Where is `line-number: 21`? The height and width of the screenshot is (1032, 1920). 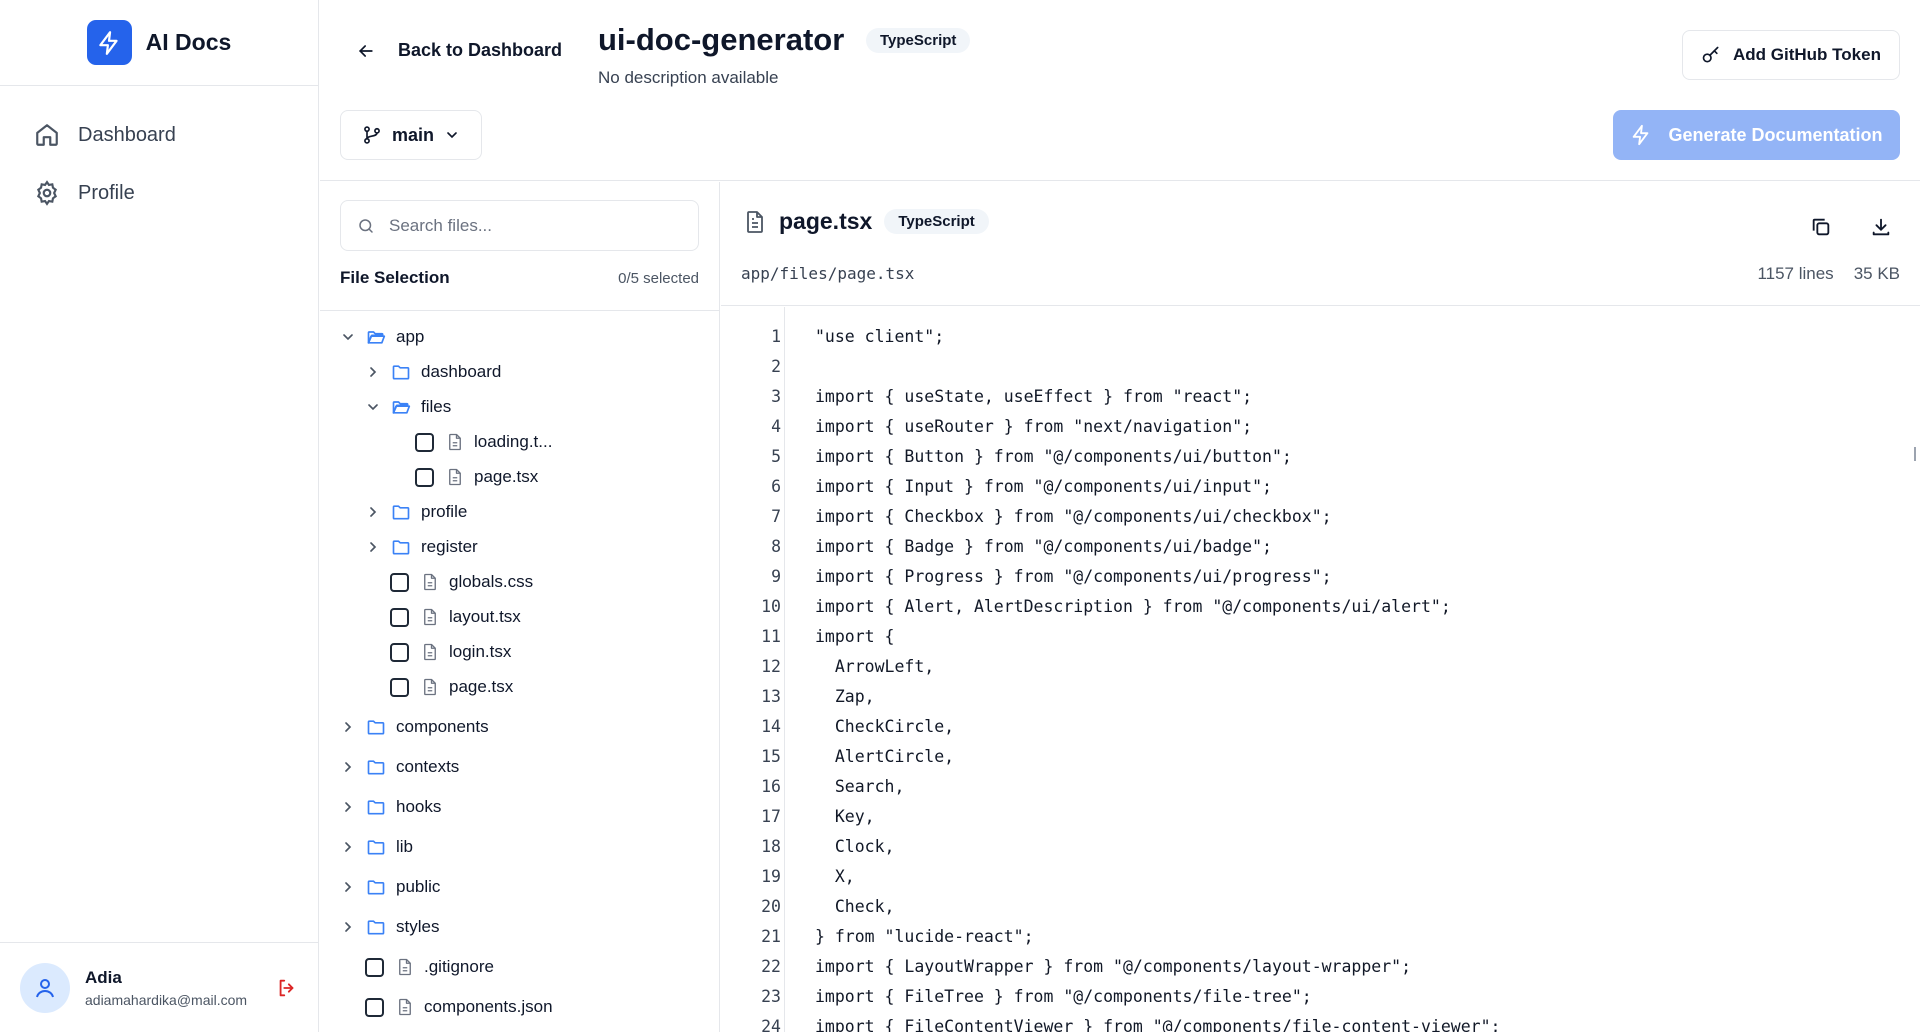 line-number: 21 is located at coordinates (771, 936).